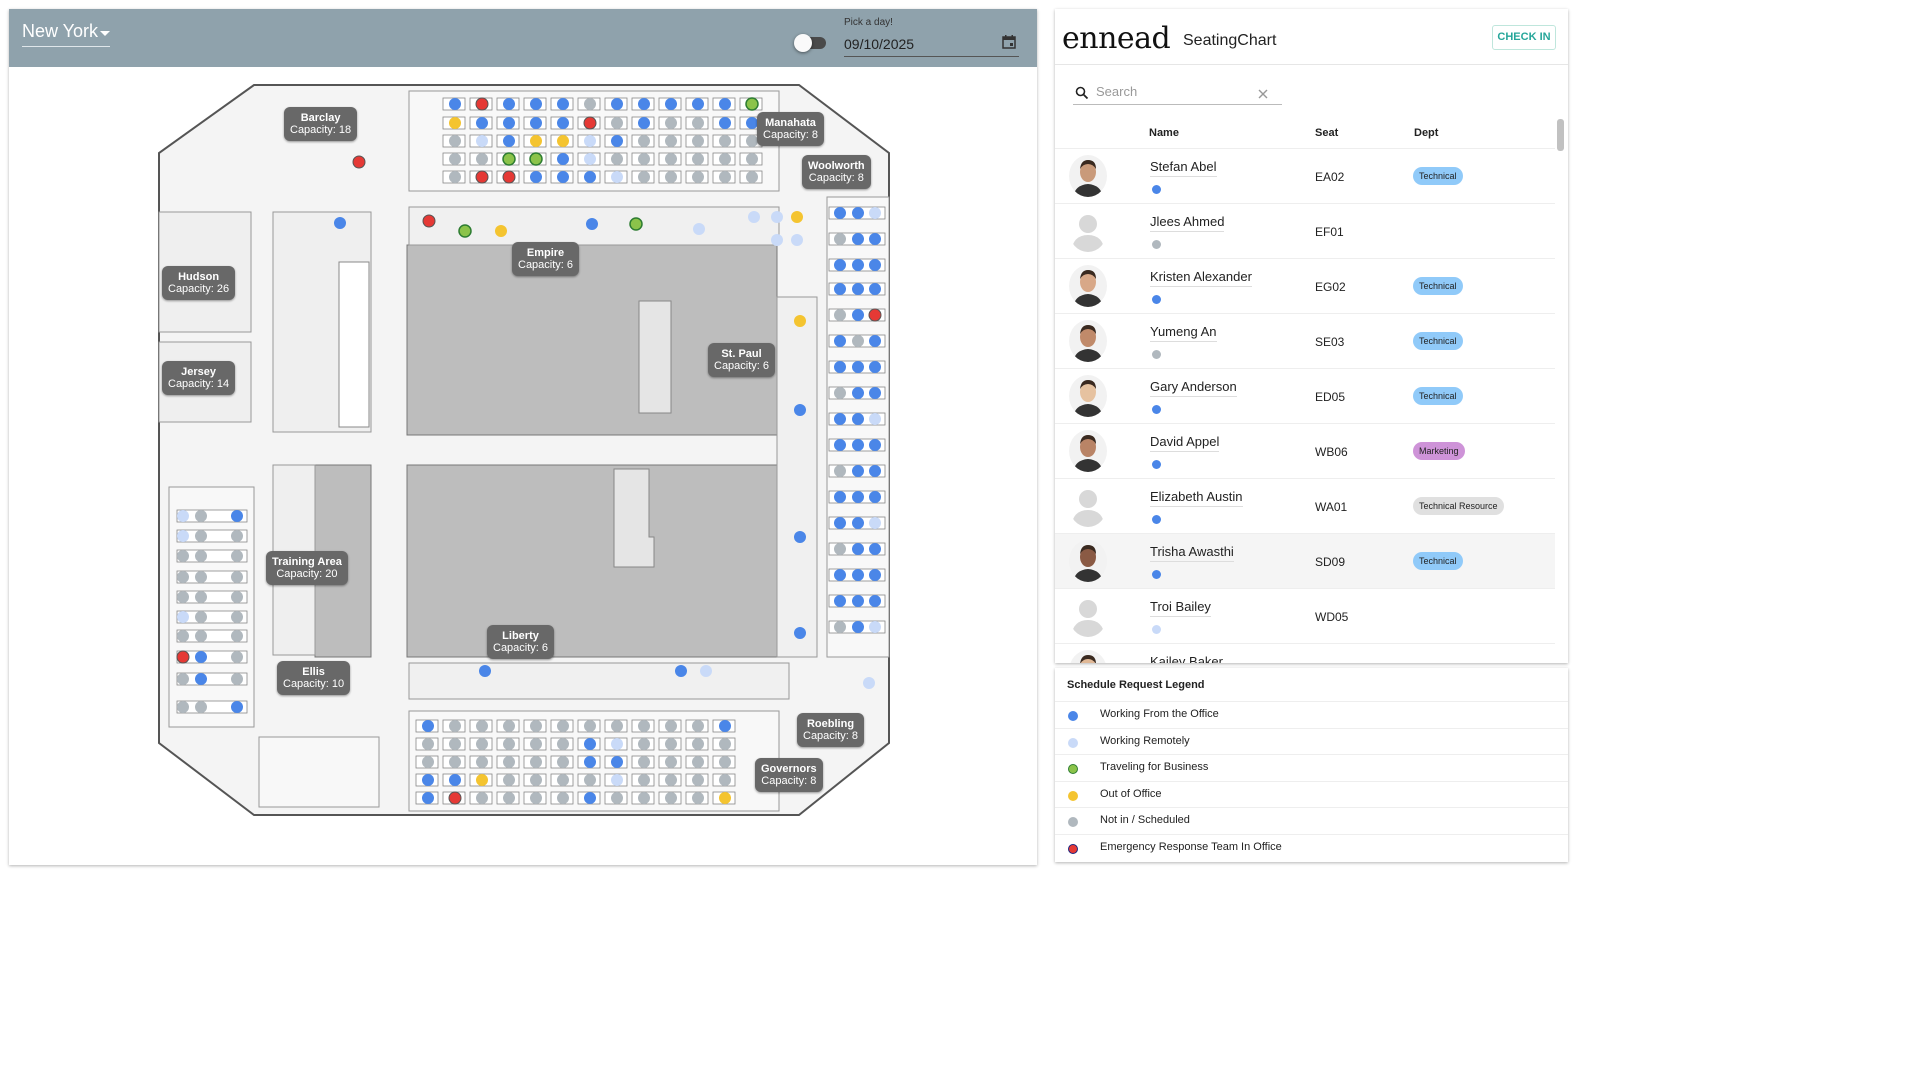 The height and width of the screenshot is (1080, 1920). What do you see at coordinates (810, 43) in the screenshot?
I see `view-toggle` at bounding box center [810, 43].